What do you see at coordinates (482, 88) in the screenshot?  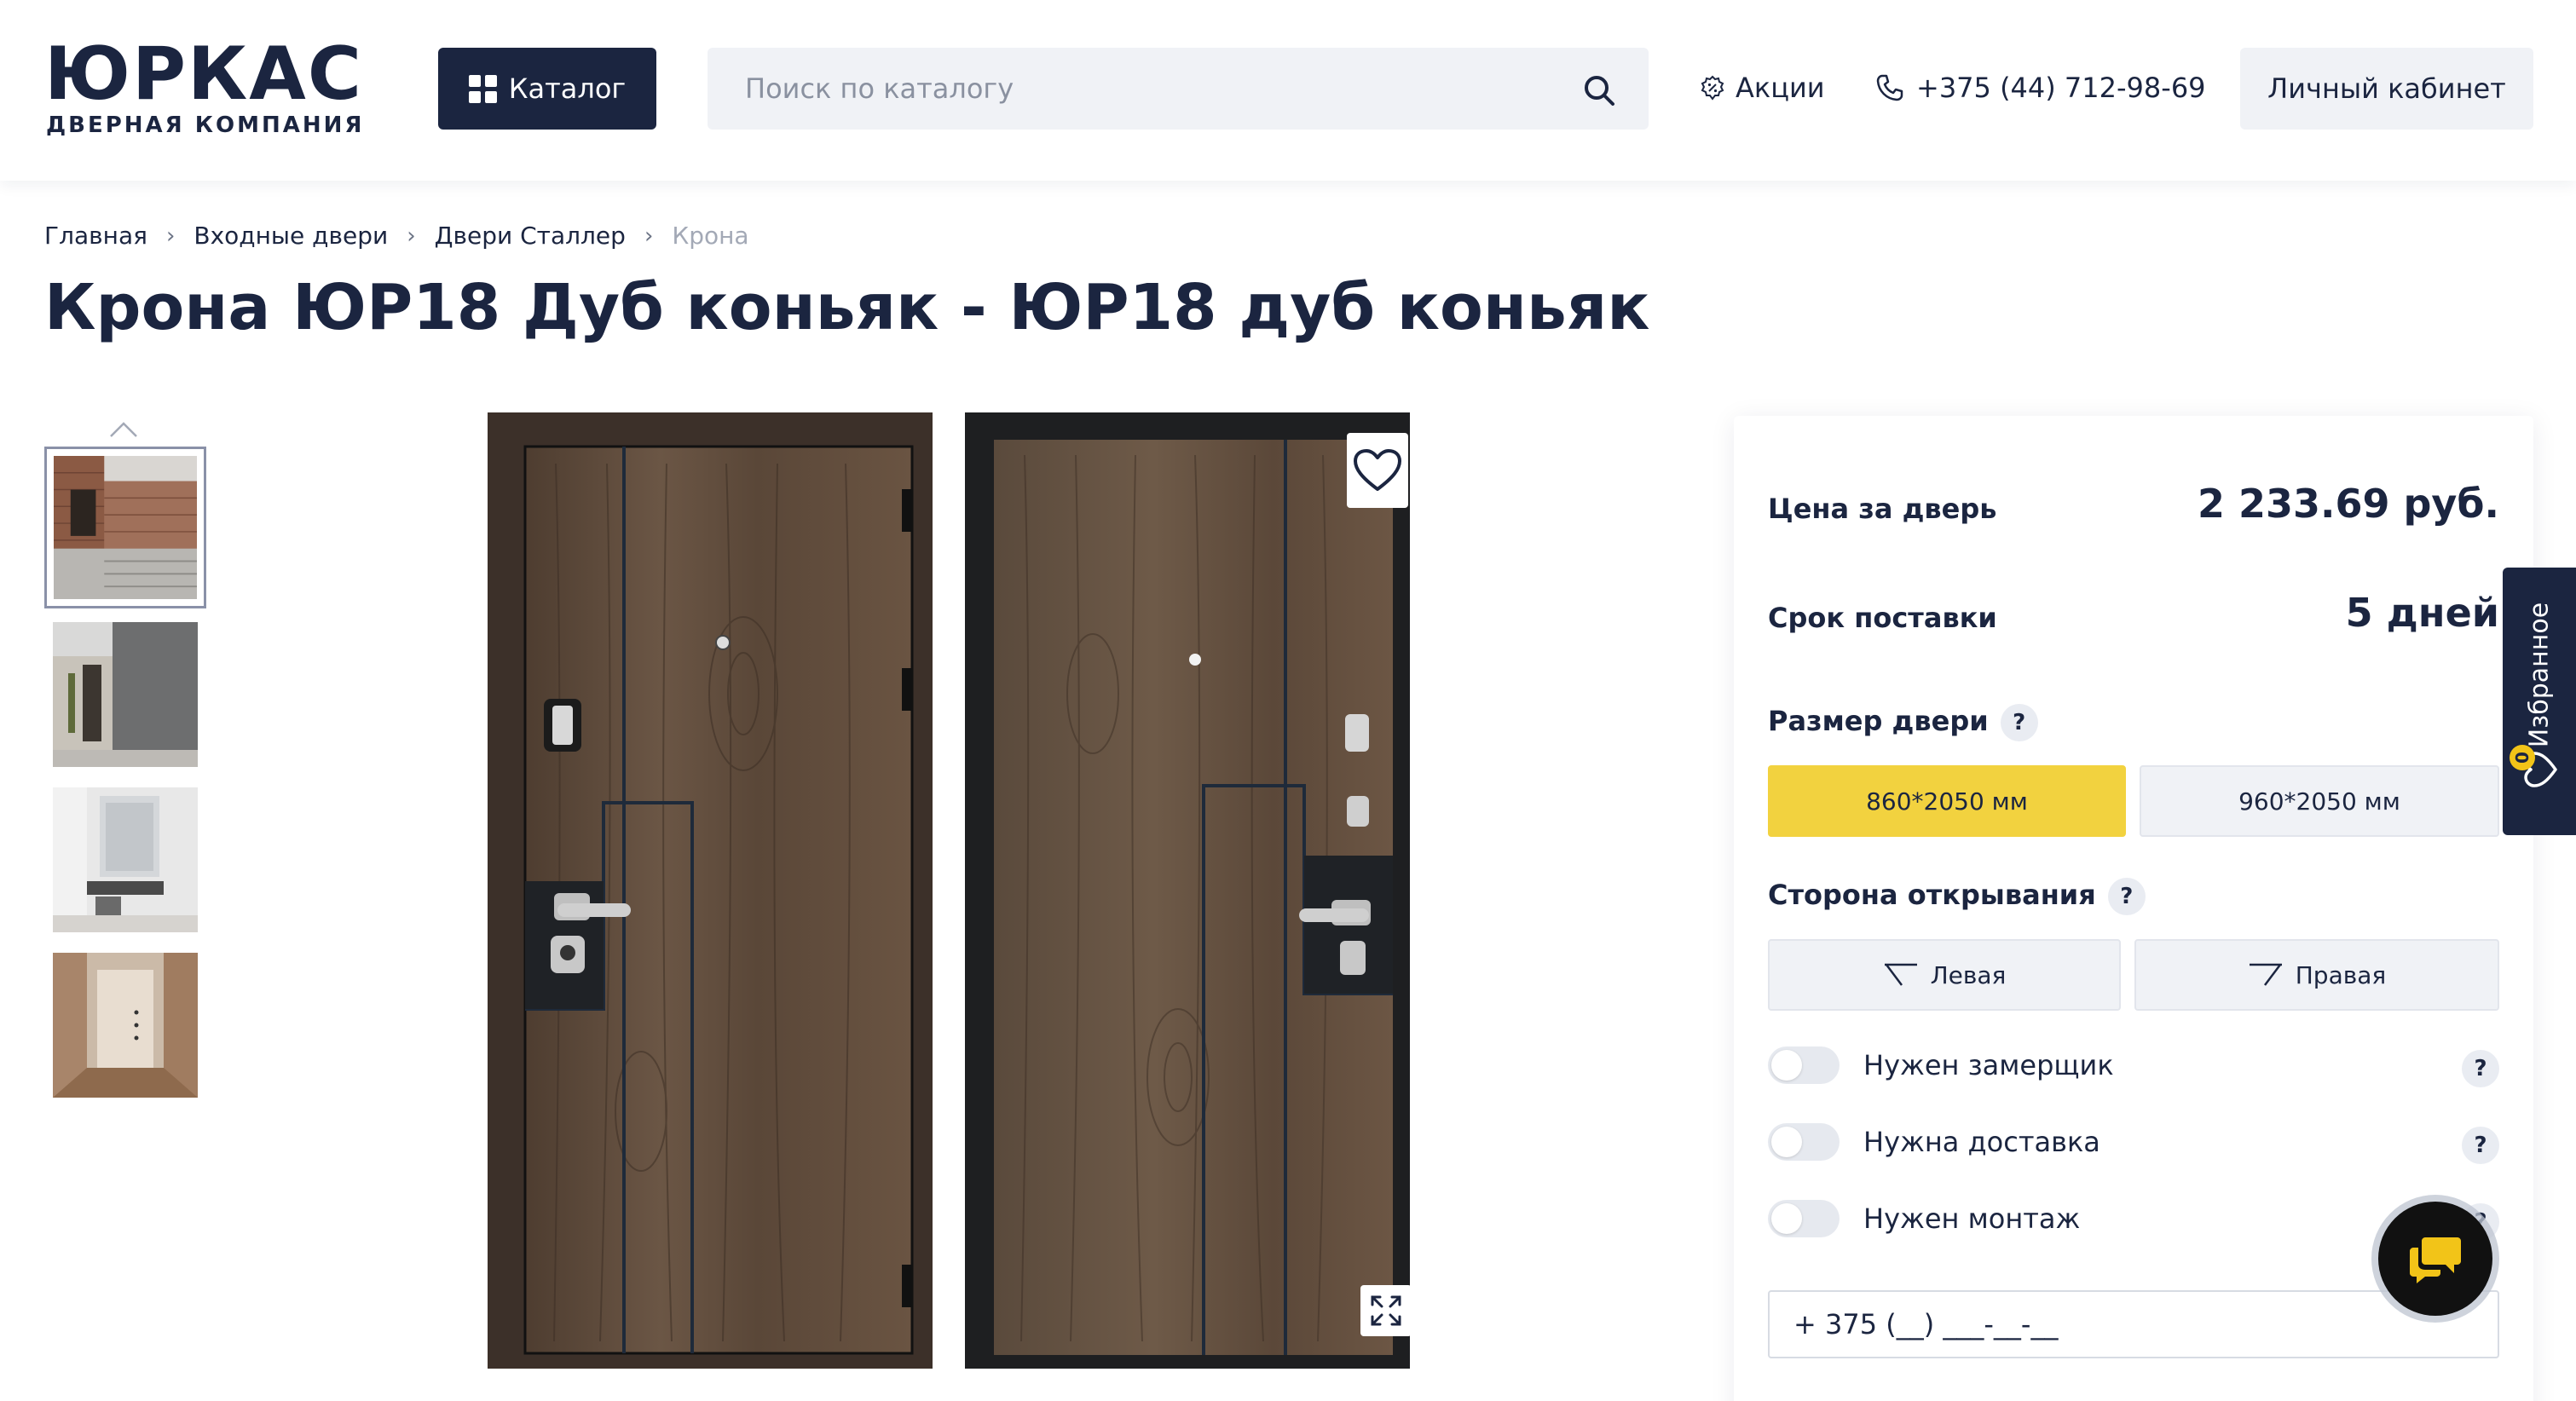 I see `grid-icon` at bounding box center [482, 88].